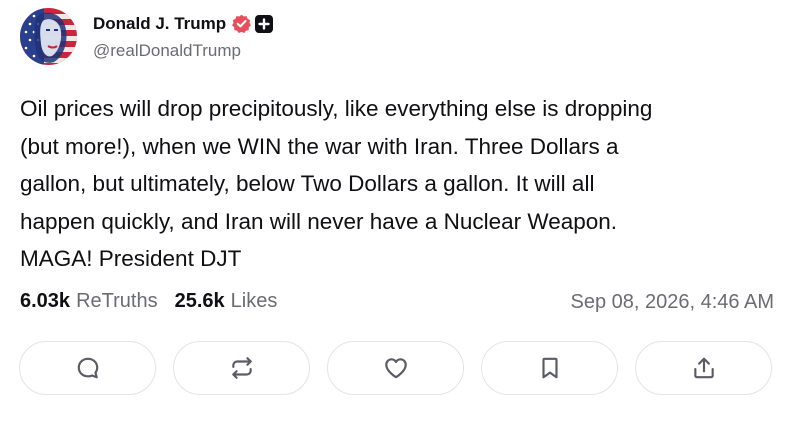  I want to click on name-row: Donald J. Trump, so click(183, 24).